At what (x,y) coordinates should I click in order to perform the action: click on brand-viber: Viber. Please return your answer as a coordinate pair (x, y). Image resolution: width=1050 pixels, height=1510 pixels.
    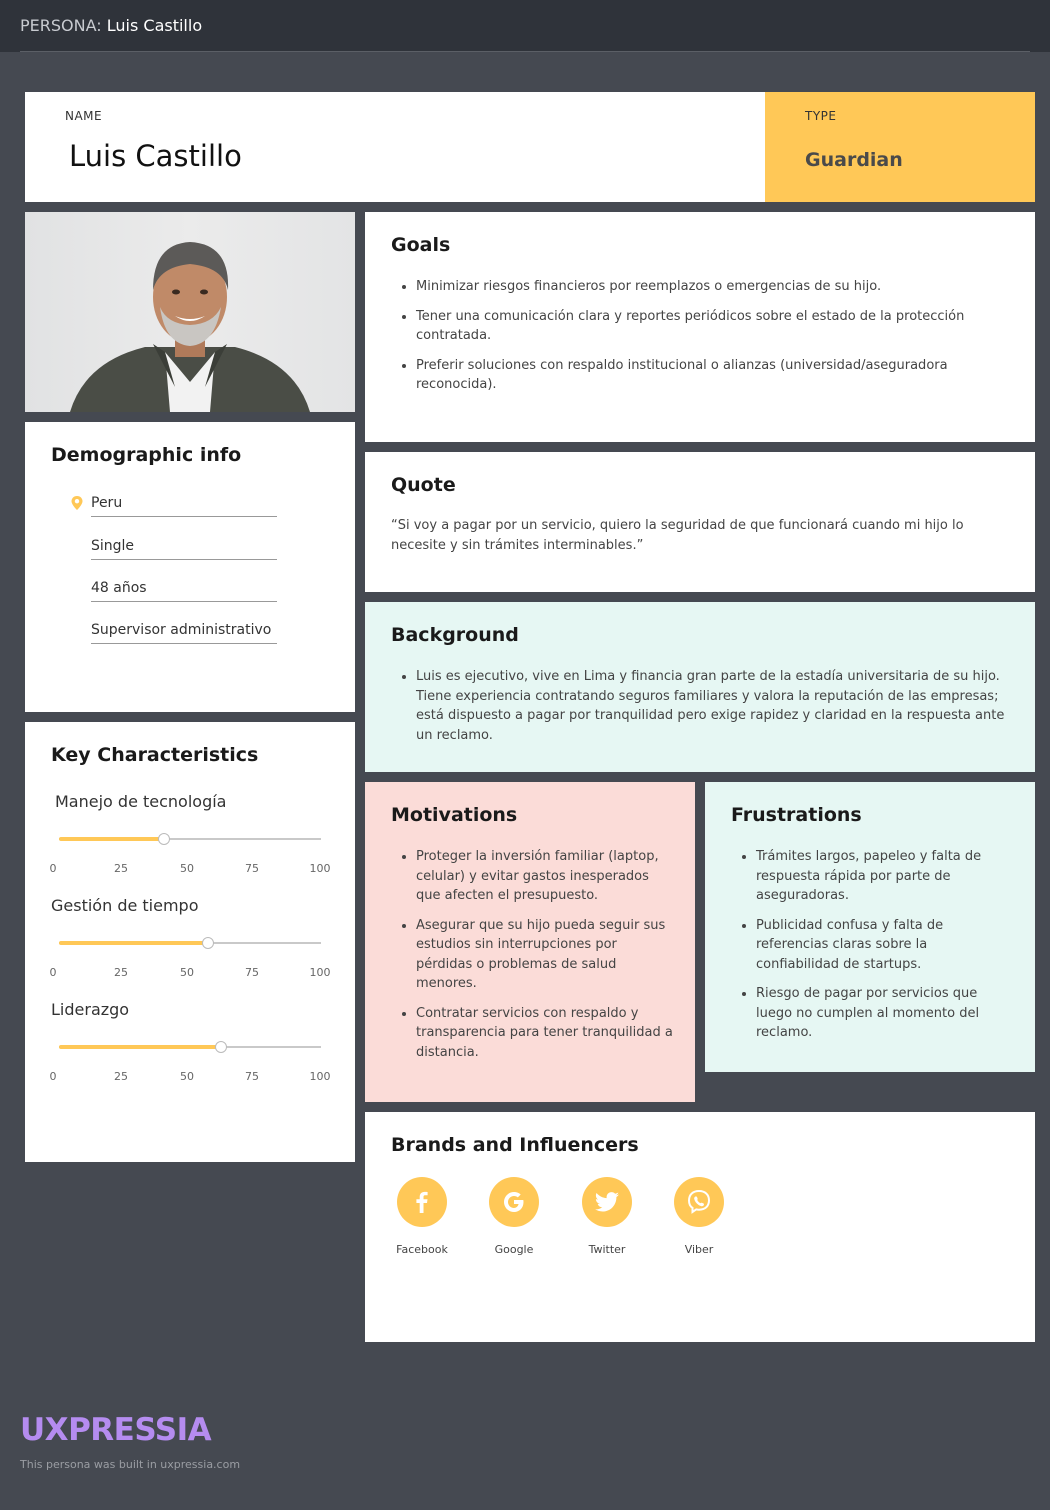
    Looking at the image, I should click on (699, 1216).